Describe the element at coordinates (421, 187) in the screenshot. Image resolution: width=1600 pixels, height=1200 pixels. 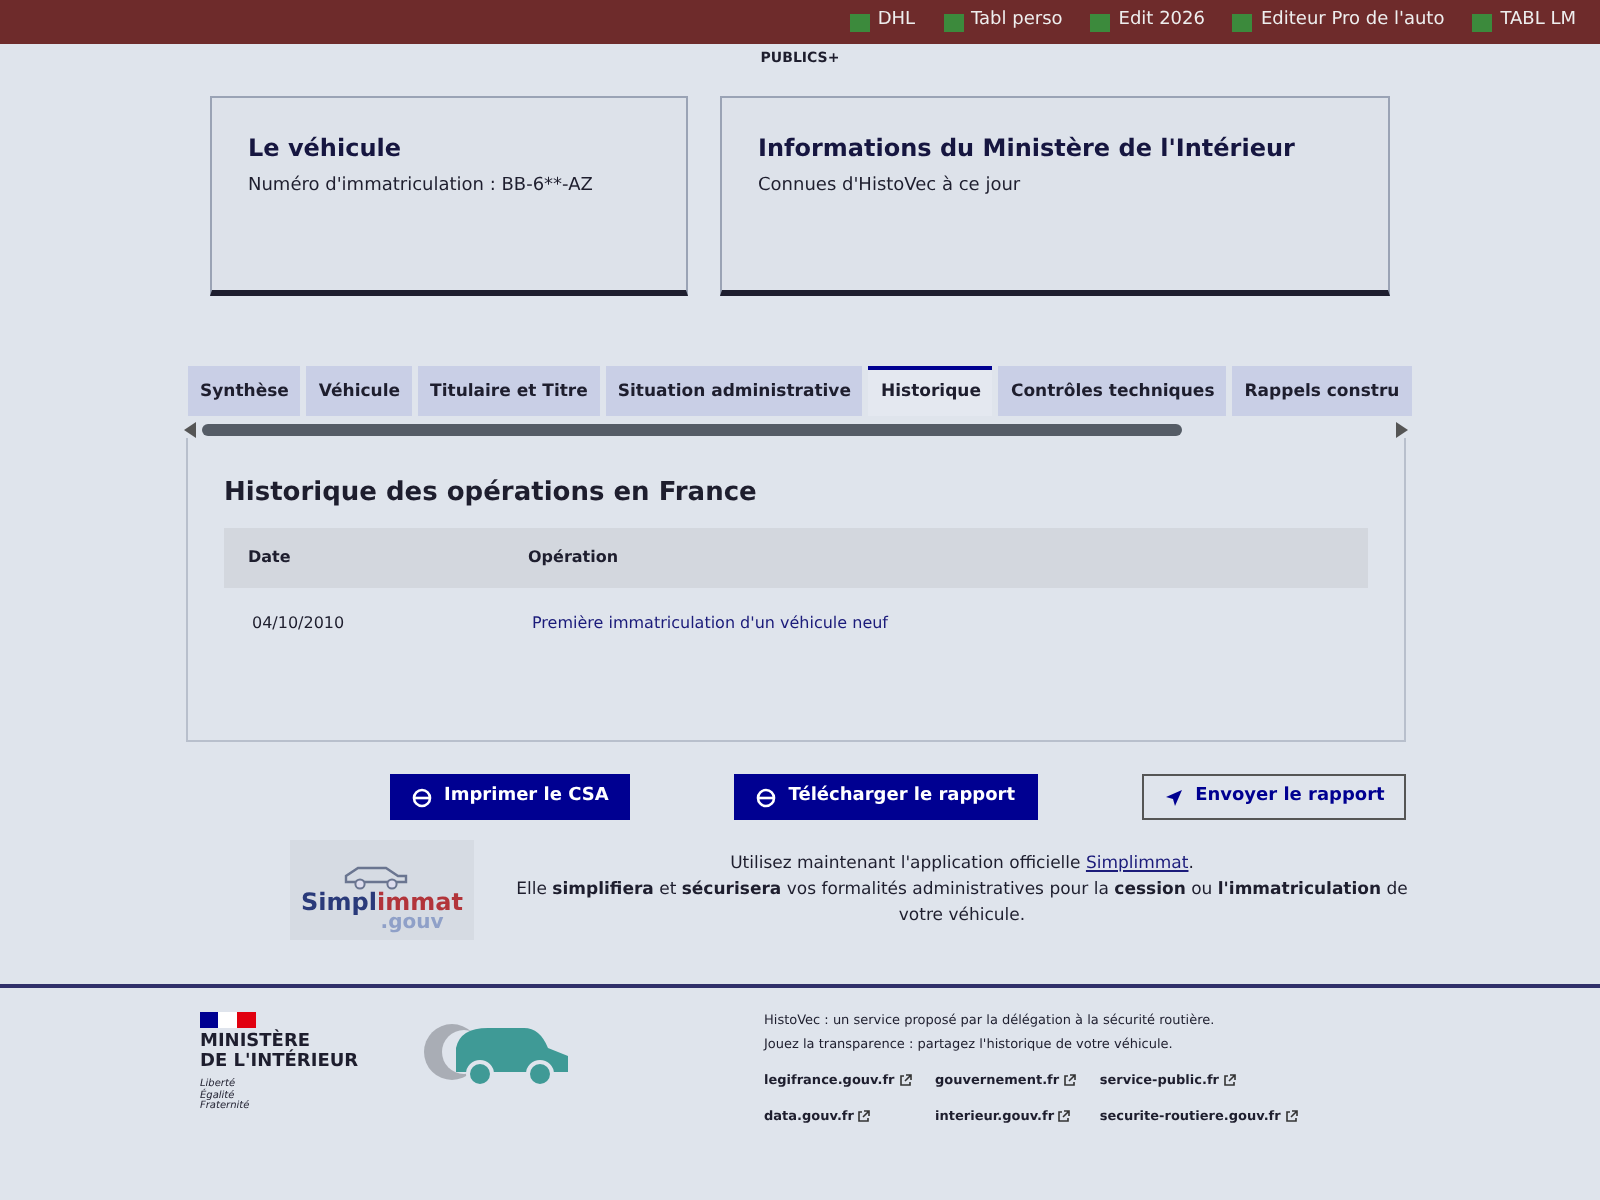
I see `card-text: Numéro d'immatriculation : BB-6**-AZ` at that location.